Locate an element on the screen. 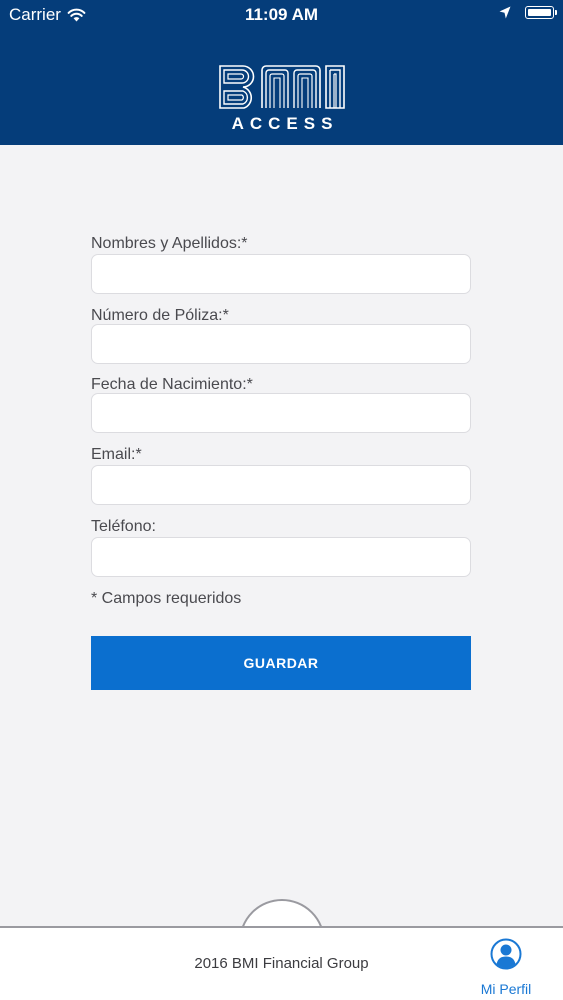 The height and width of the screenshot is (1000, 563). bmi-access-logo: ACCESS is located at coordinates (282, 99).